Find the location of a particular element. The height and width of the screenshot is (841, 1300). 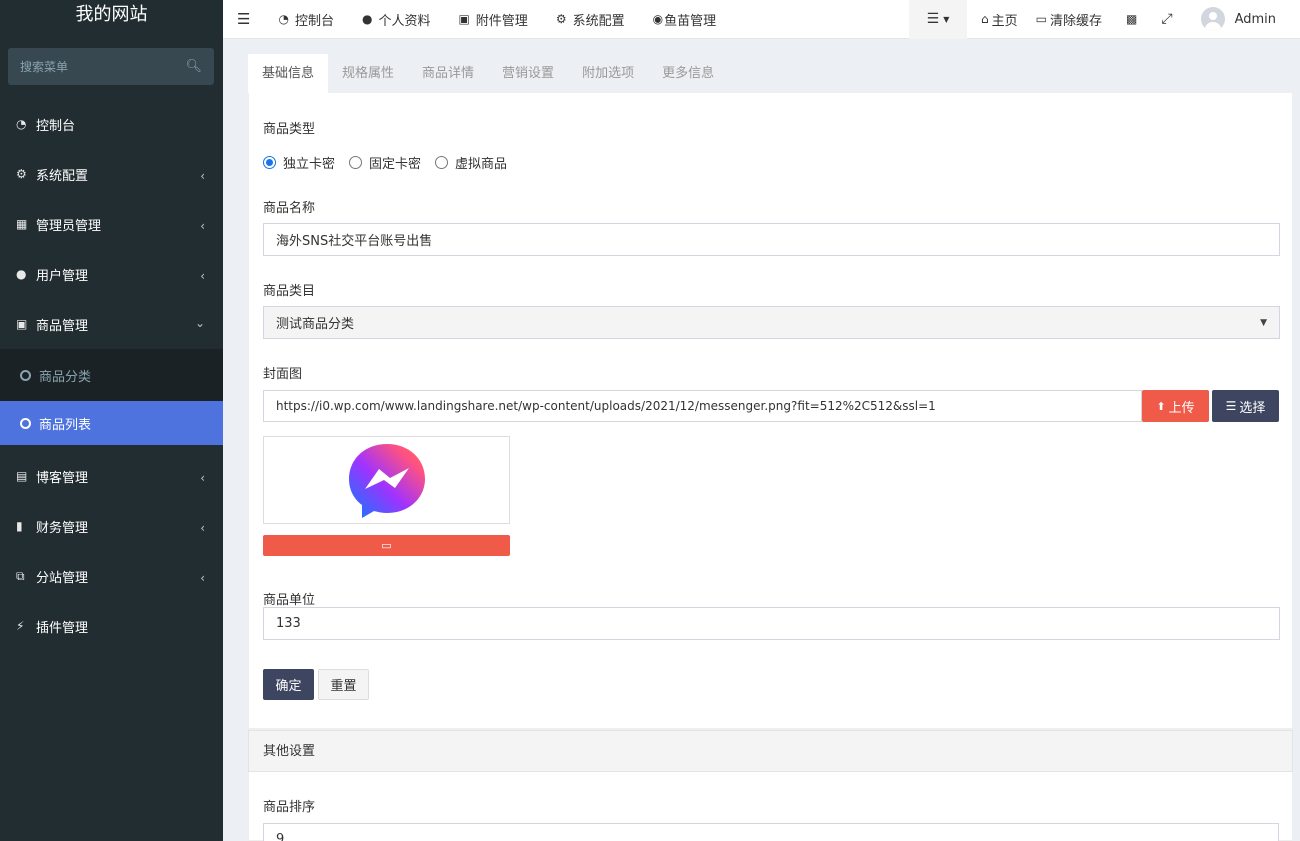

topnav-dashboard: ◔ 控制台 is located at coordinates (306, 19).